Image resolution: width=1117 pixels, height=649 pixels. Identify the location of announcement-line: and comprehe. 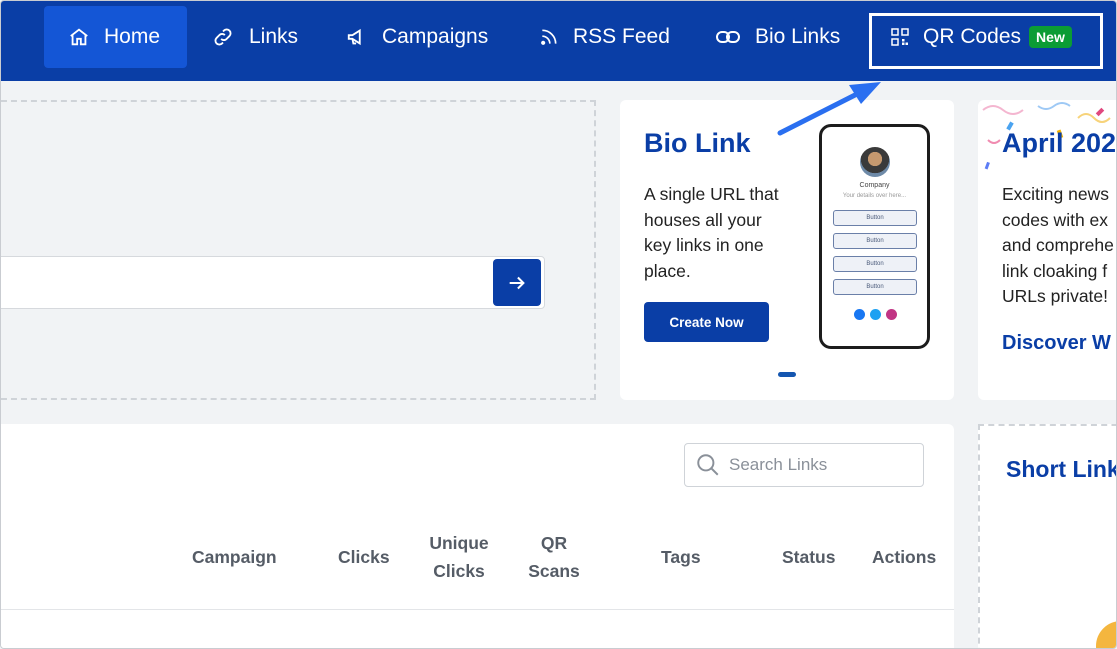
(1058, 245).